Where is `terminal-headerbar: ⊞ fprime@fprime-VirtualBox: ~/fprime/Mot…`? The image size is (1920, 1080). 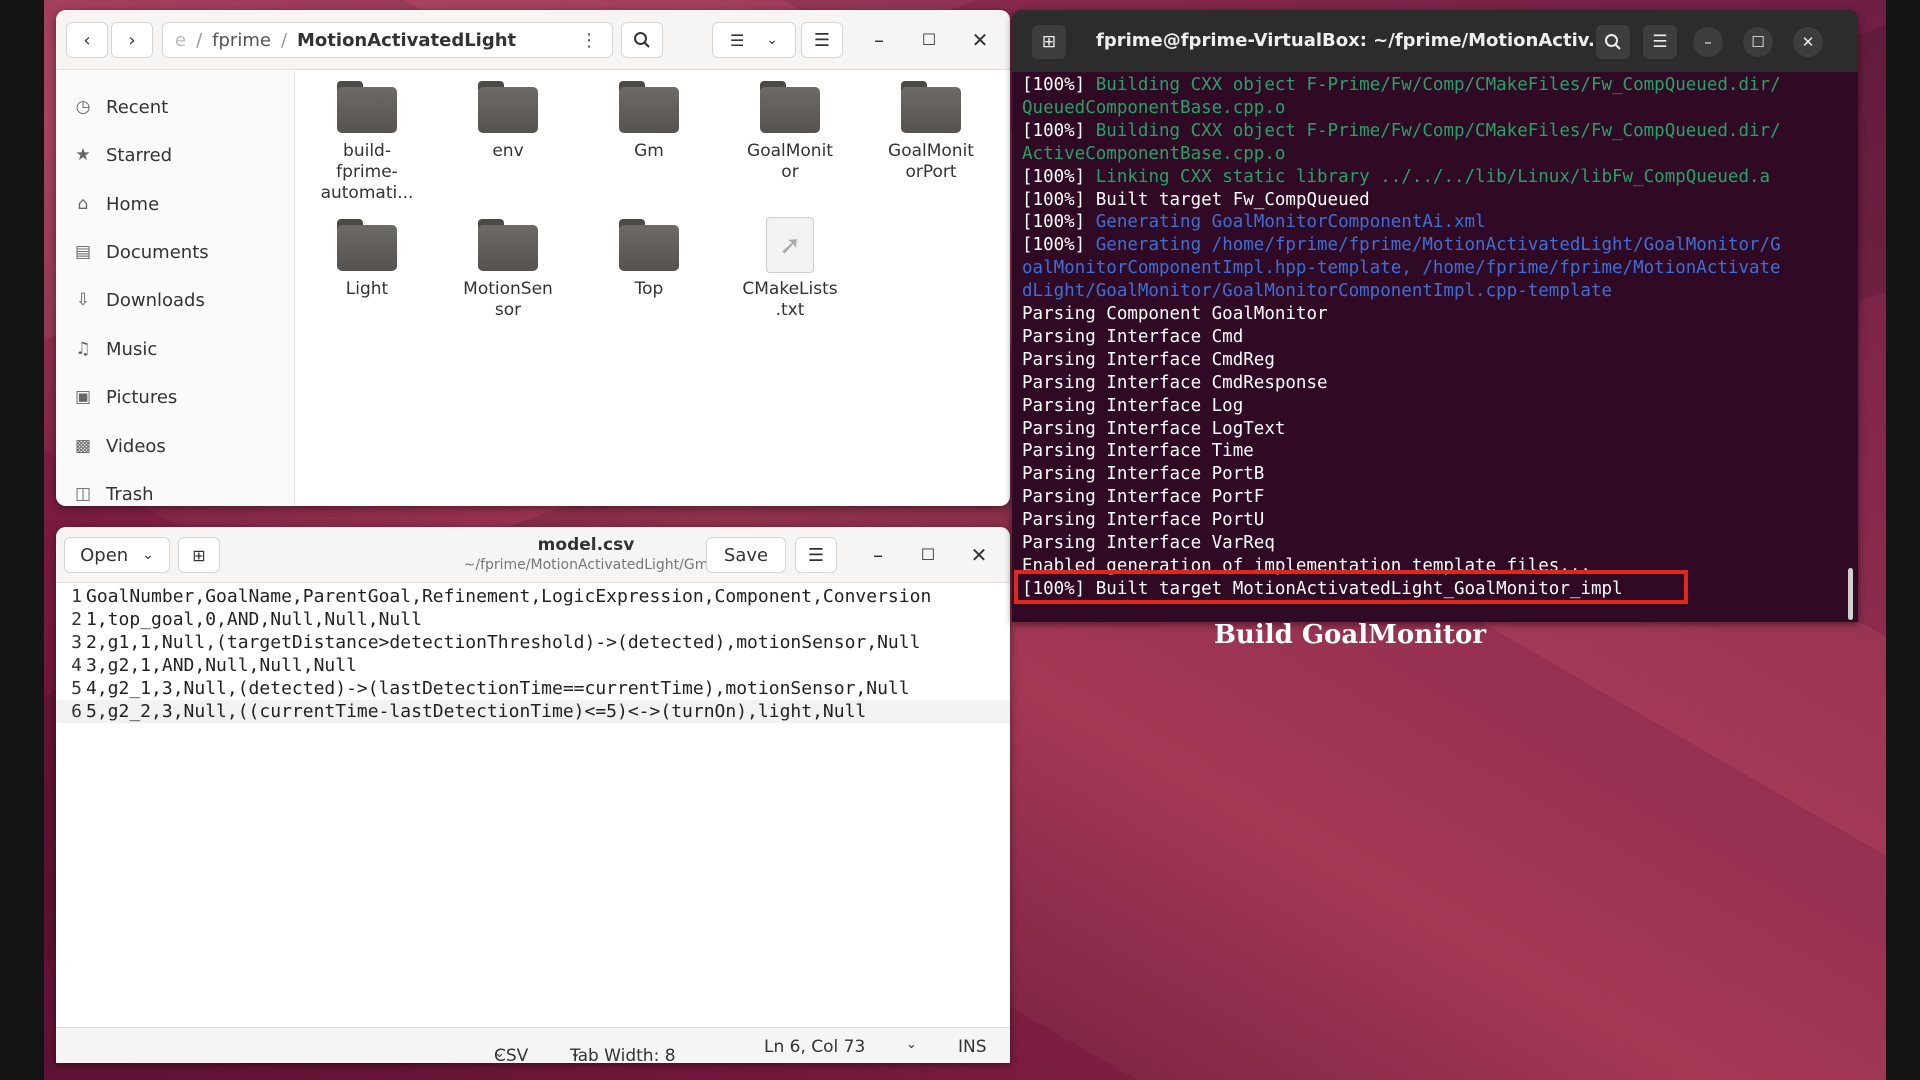 terminal-headerbar: ⊞ fprime@fprime-VirtualBox: ~/fprime/Mot… is located at coordinates (1435, 41).